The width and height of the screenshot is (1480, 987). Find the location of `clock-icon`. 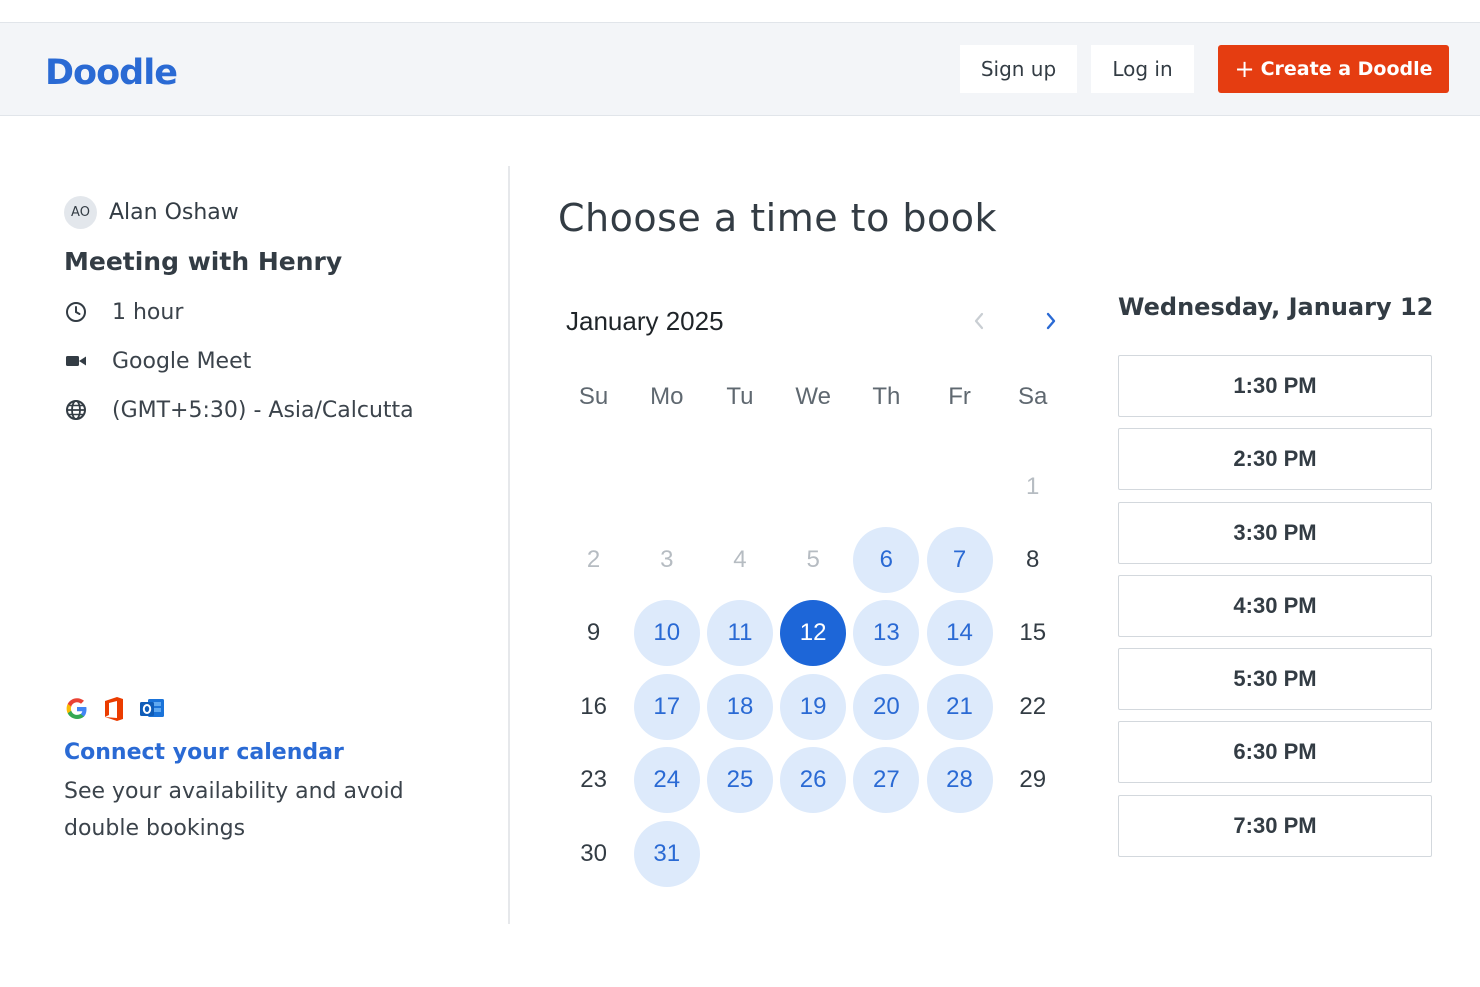

clock-icon is located at coordinates (76, 312).